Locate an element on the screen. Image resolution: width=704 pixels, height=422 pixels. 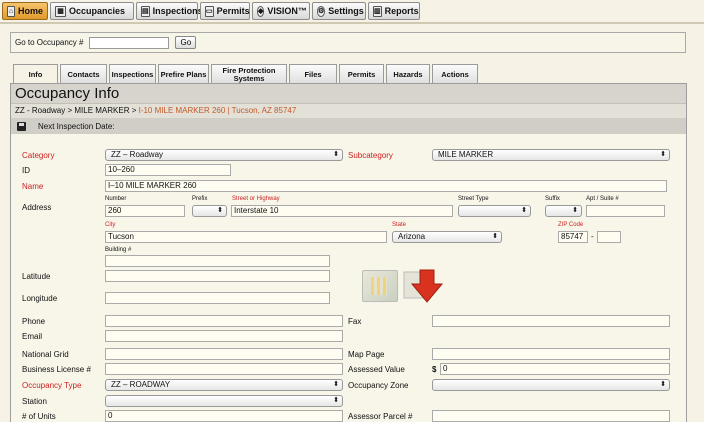
station-label: Station is located at coordinates (34, 401).